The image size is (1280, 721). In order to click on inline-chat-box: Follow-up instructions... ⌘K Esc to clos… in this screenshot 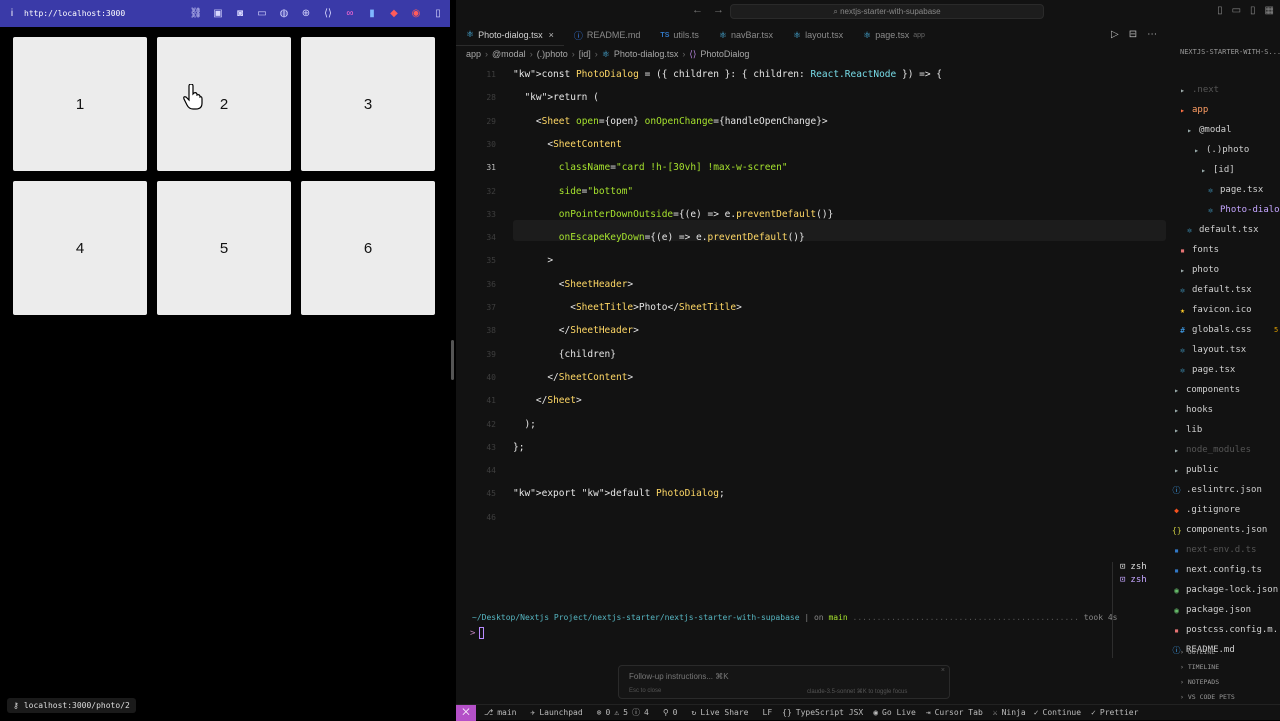, I will do `click(784, 682)`.